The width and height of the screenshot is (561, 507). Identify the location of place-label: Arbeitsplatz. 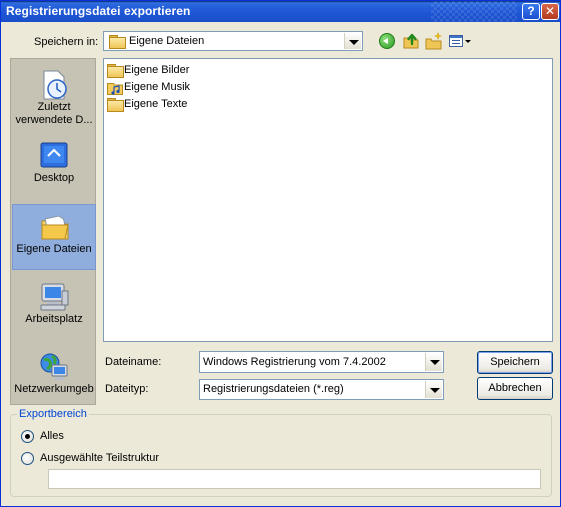
(54, 319).